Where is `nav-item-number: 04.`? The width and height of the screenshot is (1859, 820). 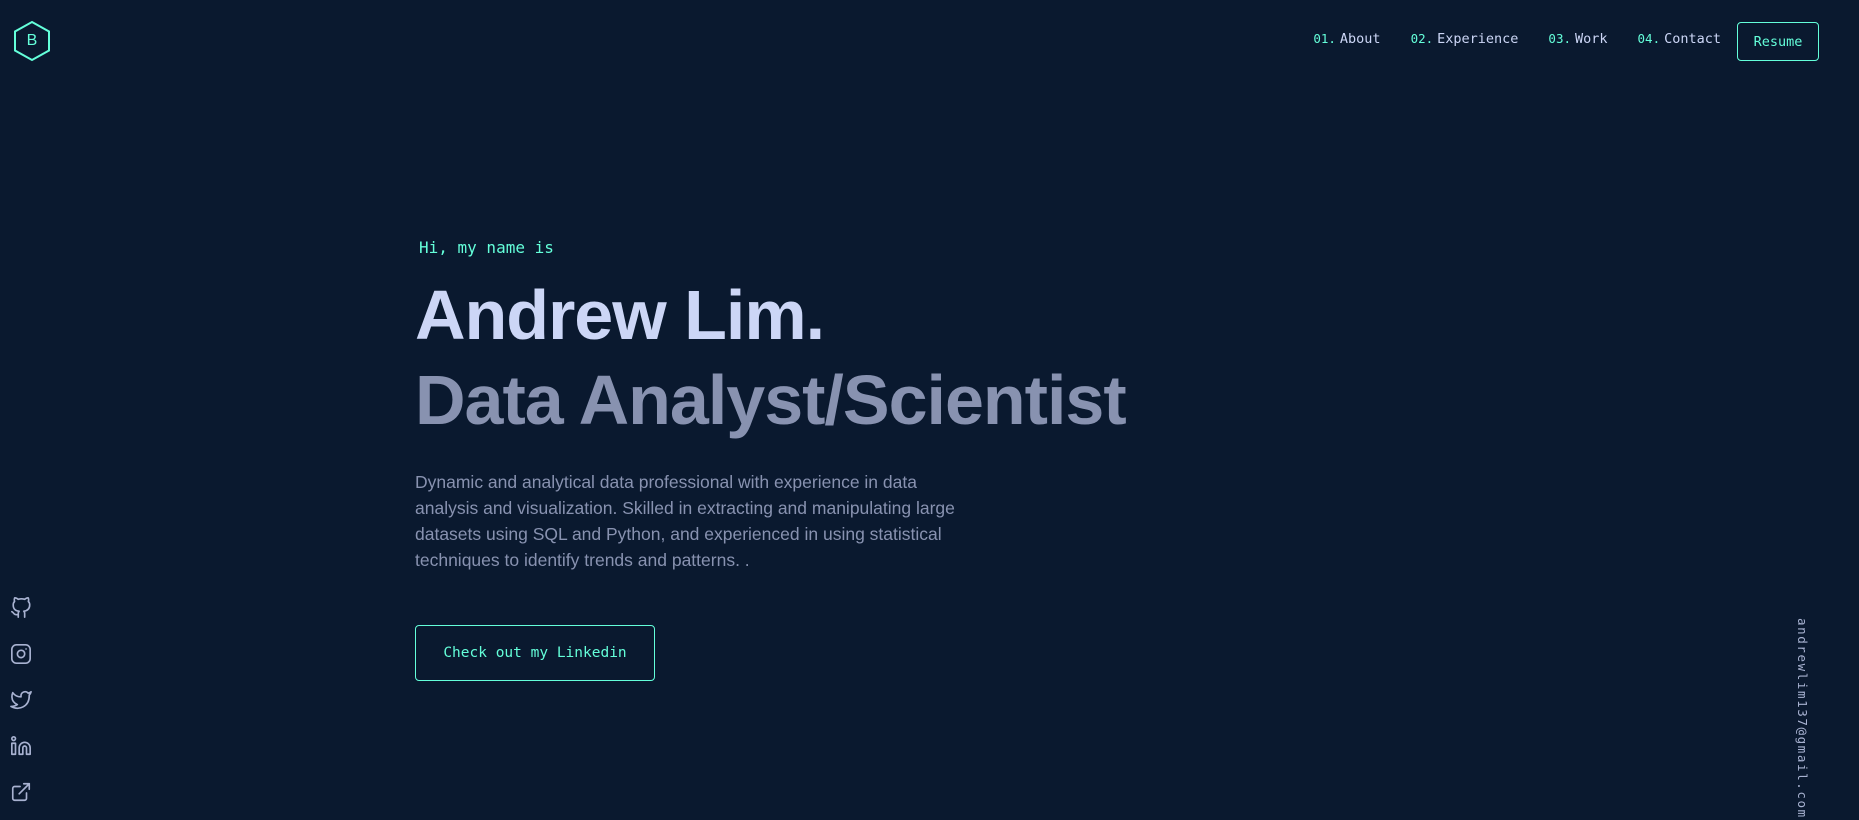 nav-item-number: 04. is located at coordinates (1649, 38).